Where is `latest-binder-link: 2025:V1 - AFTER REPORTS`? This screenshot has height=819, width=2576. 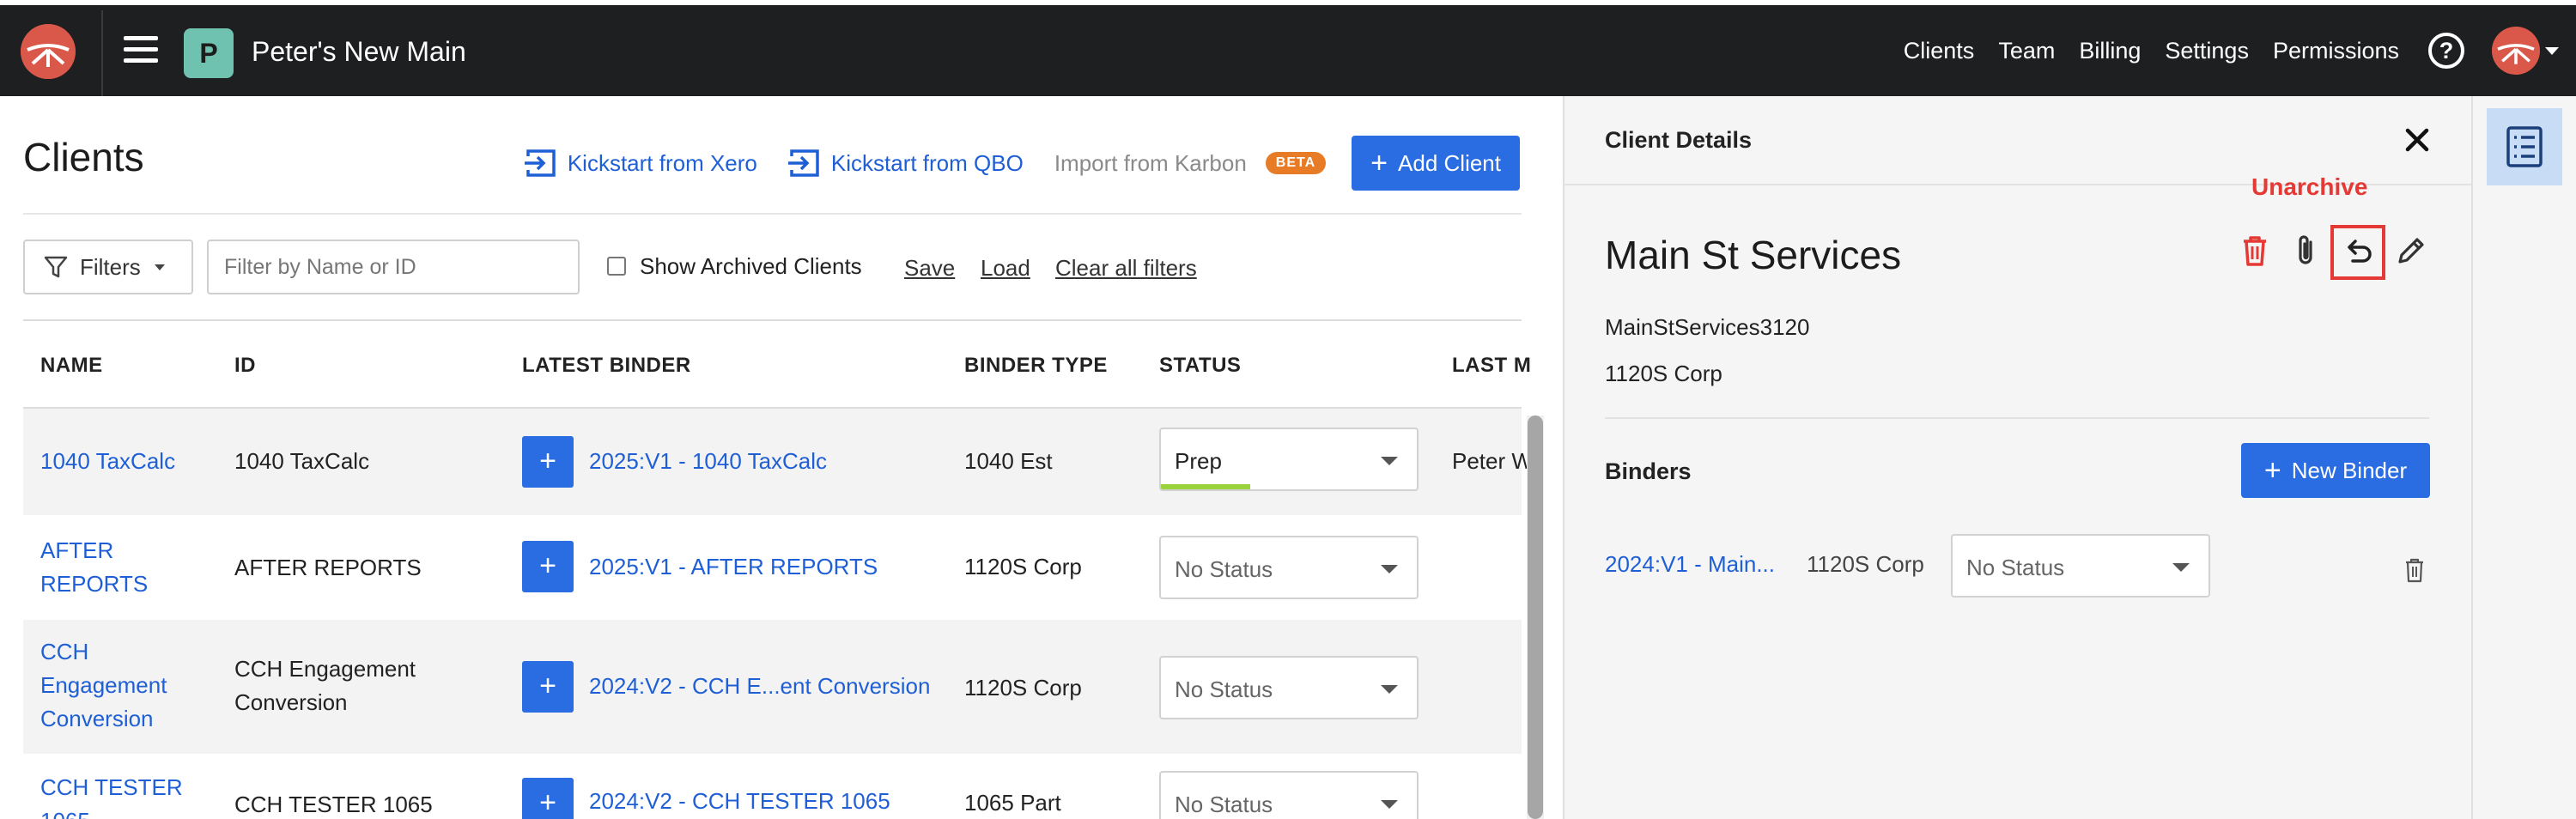 latest-binder-link: 2025:V1 - AFTER REPORTS is located at coordinates (733, 567).